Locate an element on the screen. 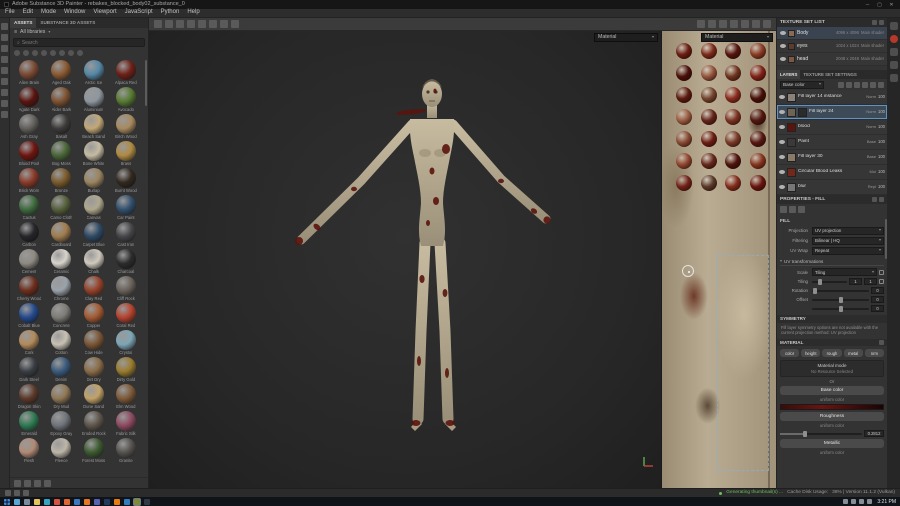 This screenshot has width=900, height=506. taskbar-edge is located at coordinates (47, 501).